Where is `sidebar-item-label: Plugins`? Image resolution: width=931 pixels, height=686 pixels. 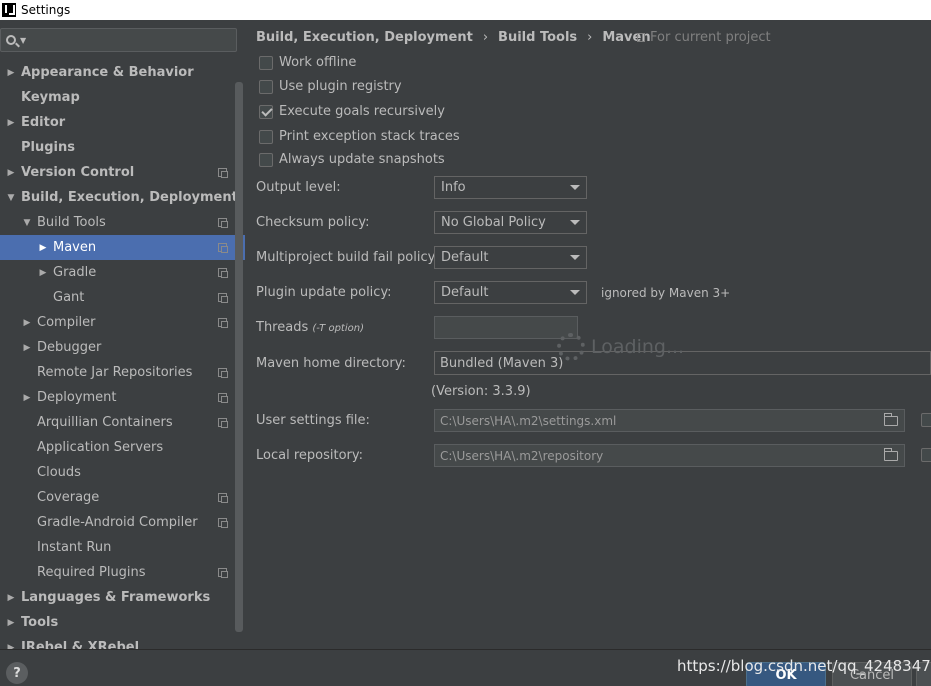
sidebar-item-label: Plugins is located at coordinates (48, 147).